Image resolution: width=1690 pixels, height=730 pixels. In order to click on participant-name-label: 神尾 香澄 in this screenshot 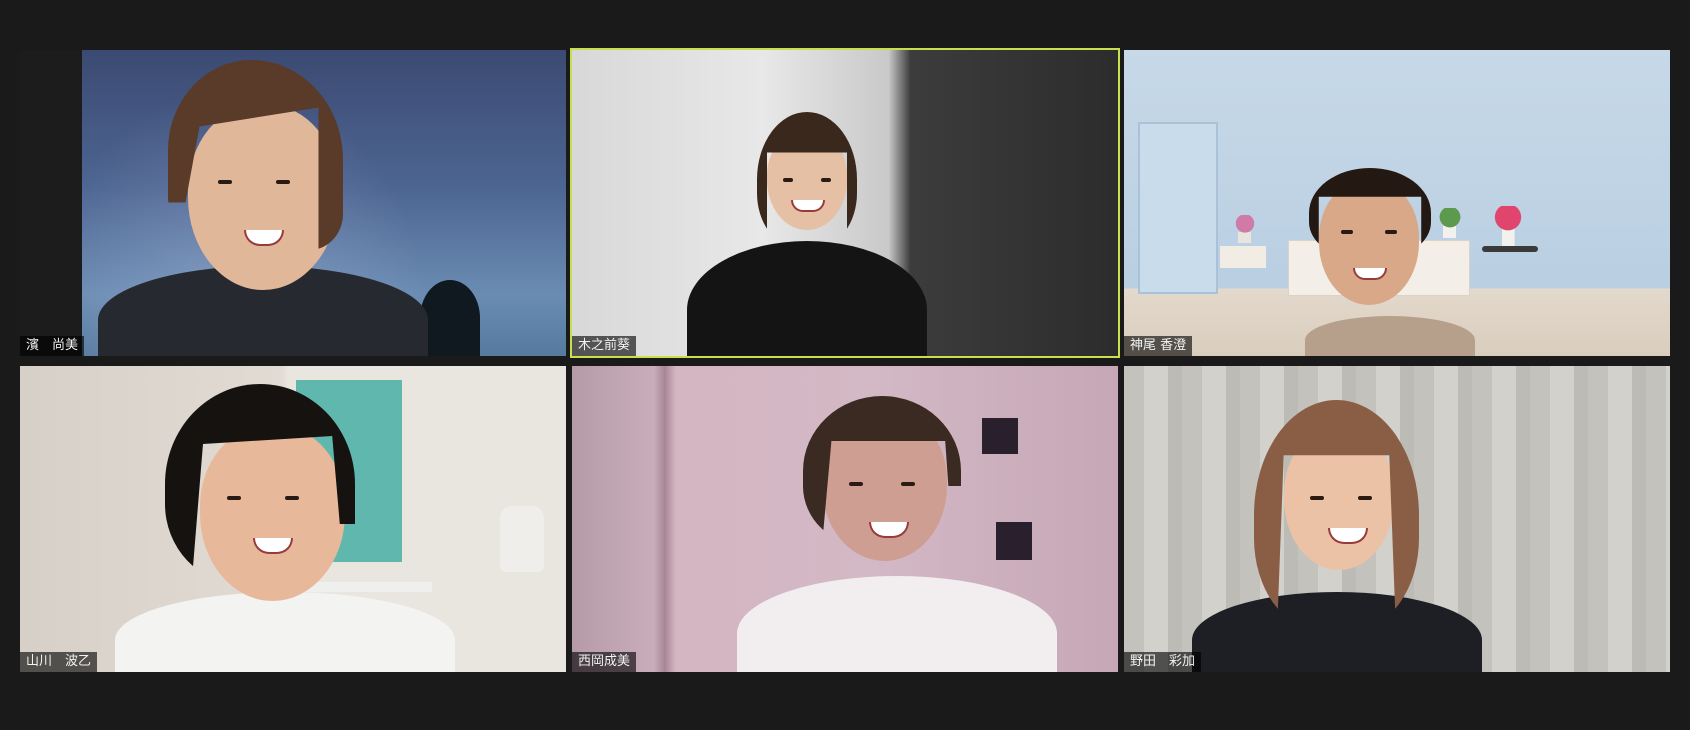, I will do `click(1158, 346)`.